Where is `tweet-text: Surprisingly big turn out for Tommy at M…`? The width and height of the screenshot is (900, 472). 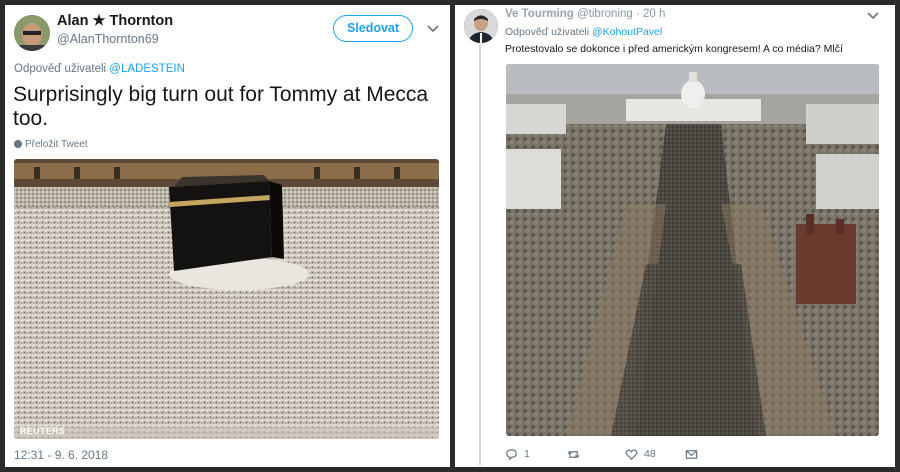
tweet-text: Surprisingly big turn out for Tommy at M… is located at coordinates (221, 106).